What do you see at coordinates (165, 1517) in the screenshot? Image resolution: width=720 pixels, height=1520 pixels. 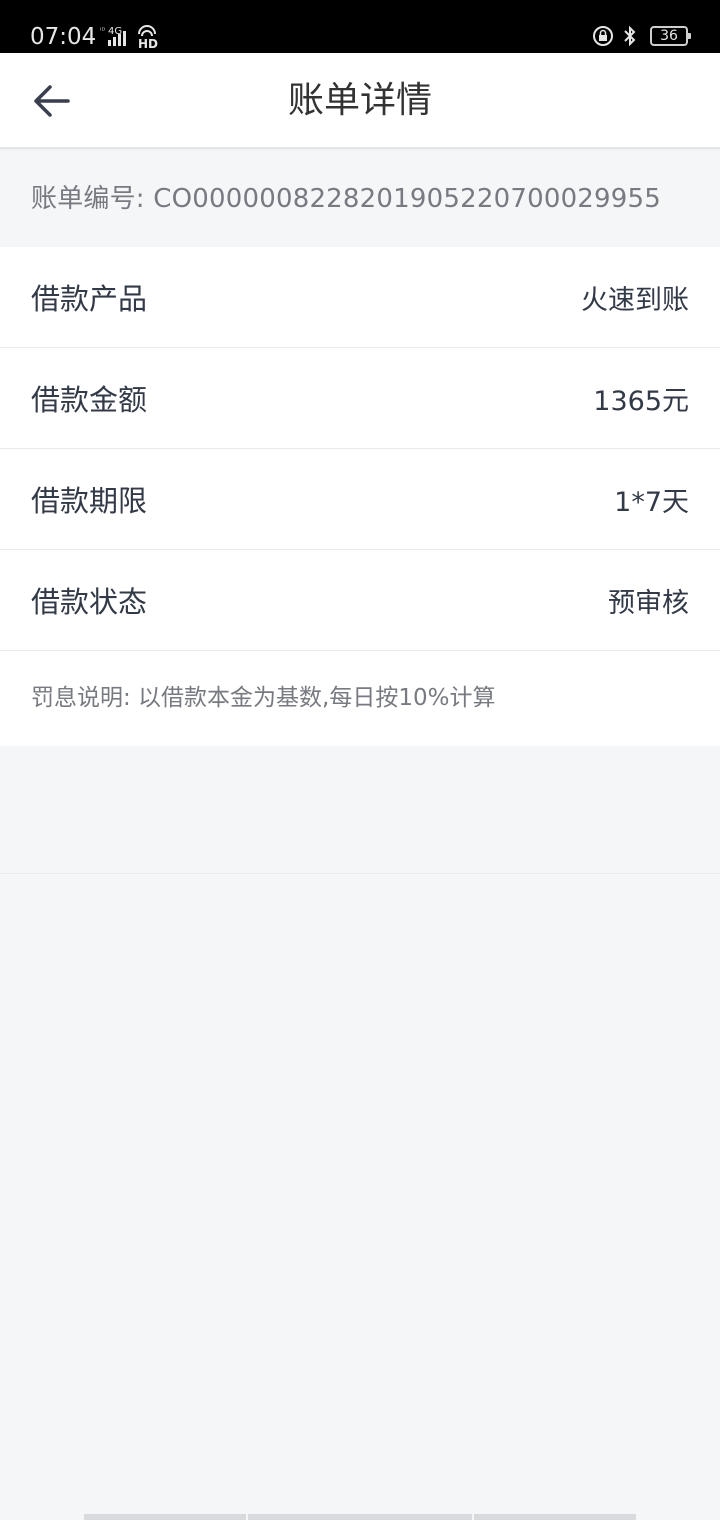 I see `nav-gesture-bar-left` at bounding box center [165, 1517].